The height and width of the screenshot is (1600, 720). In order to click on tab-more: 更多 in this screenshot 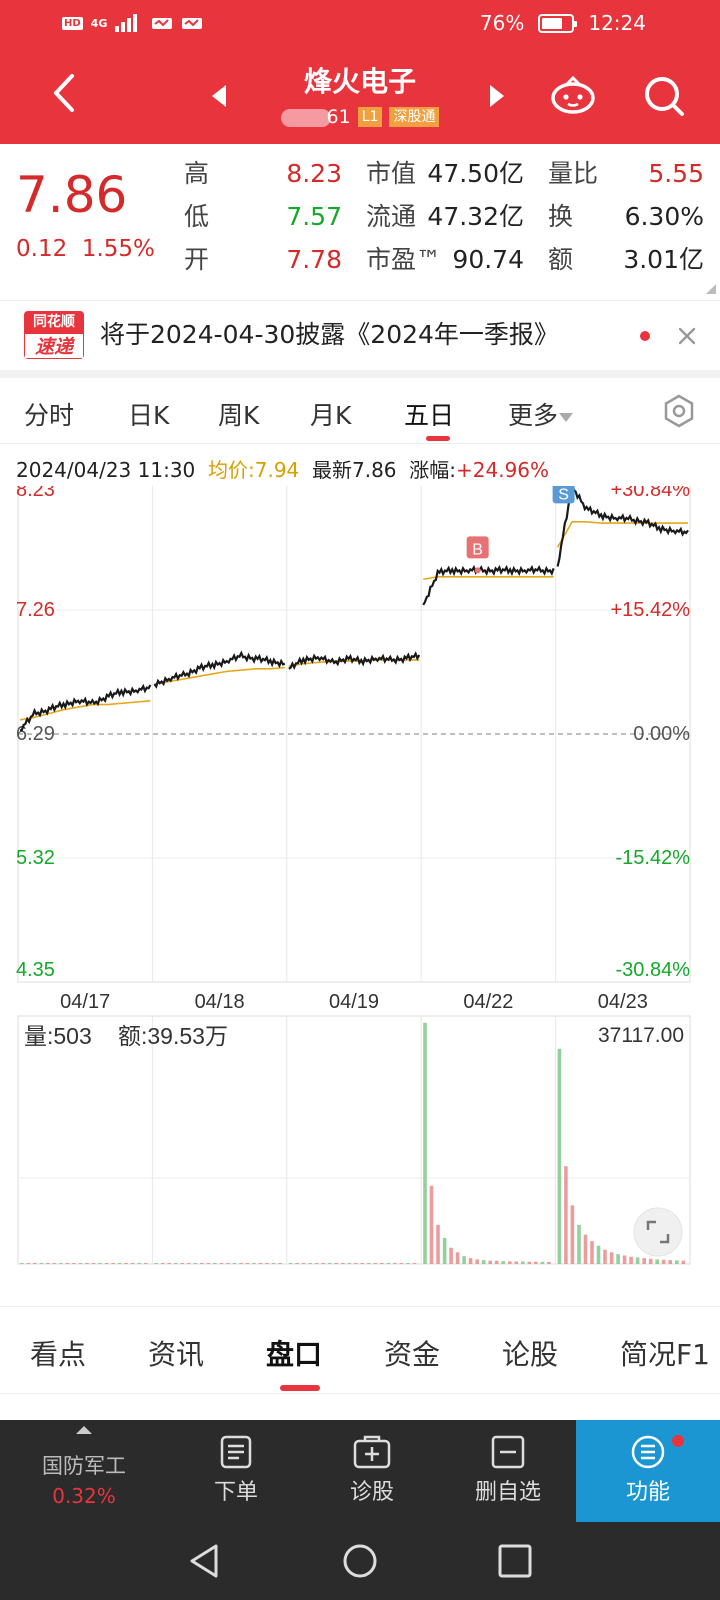, I will do `click(541, 414)`.